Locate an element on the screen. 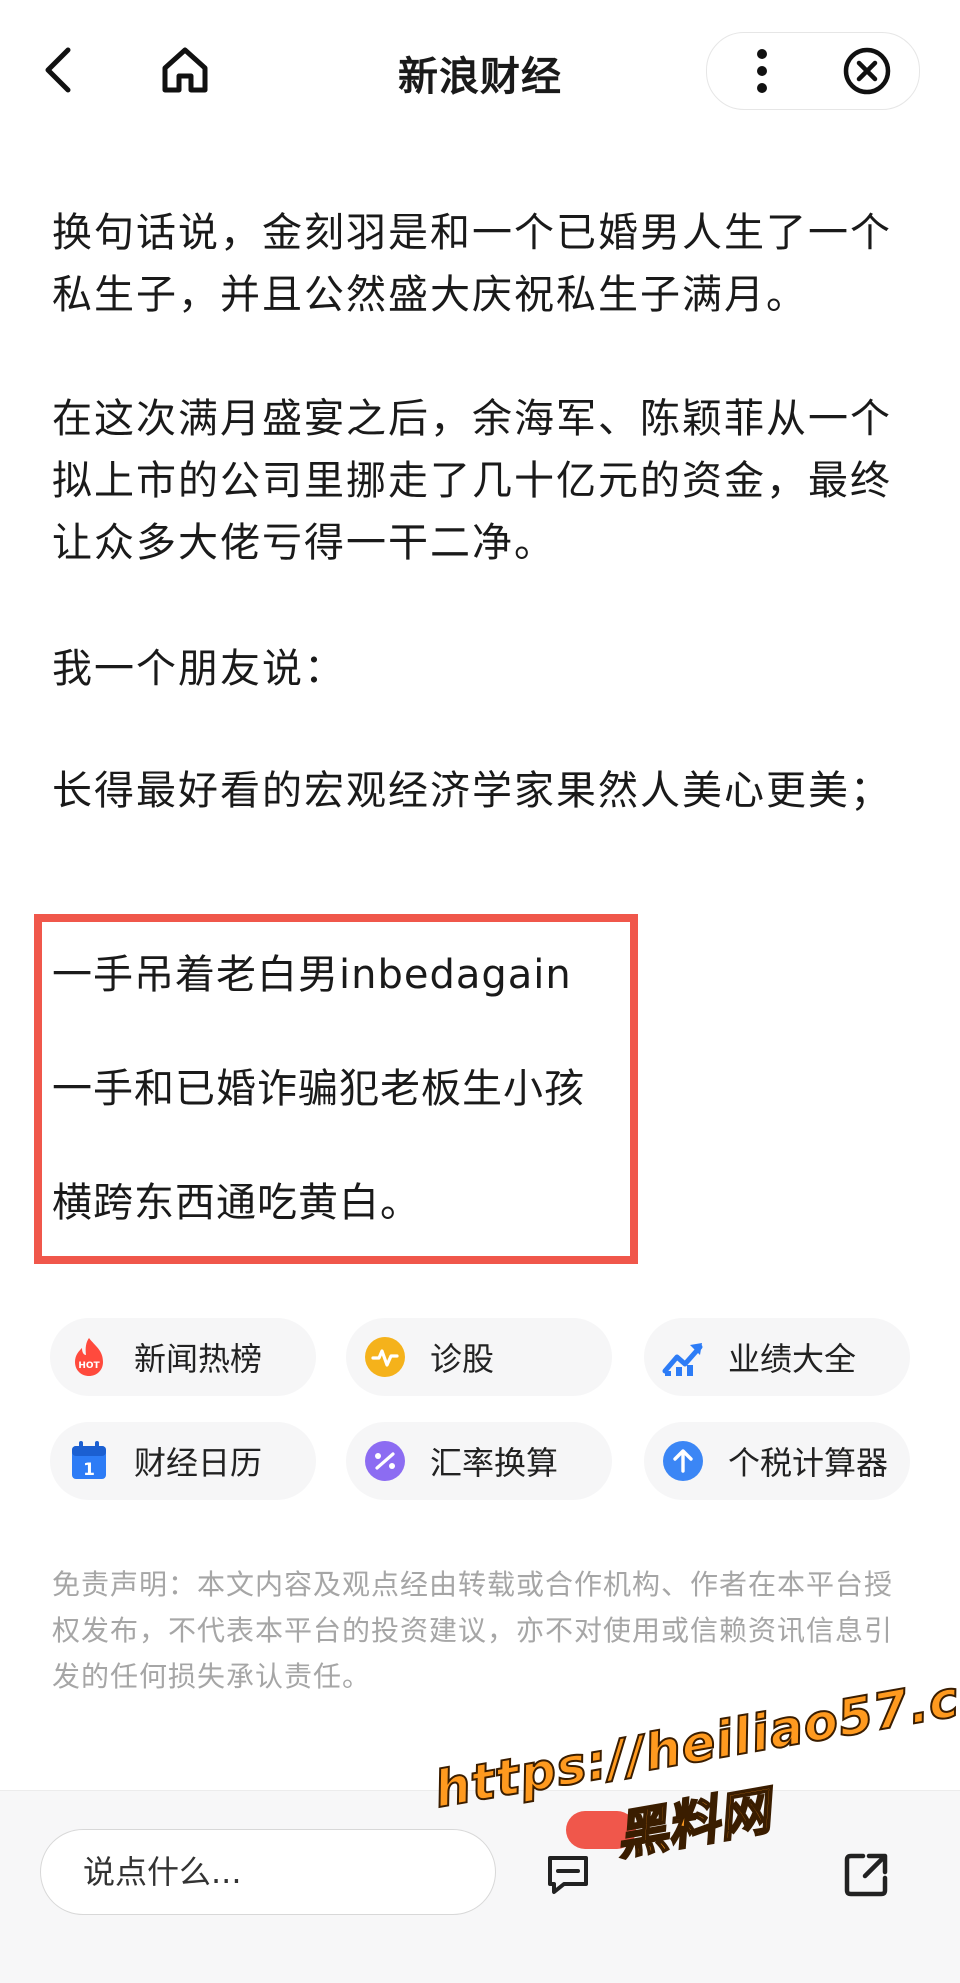  hot-flame-icon: HOT is located at coordinates (89, 1357).